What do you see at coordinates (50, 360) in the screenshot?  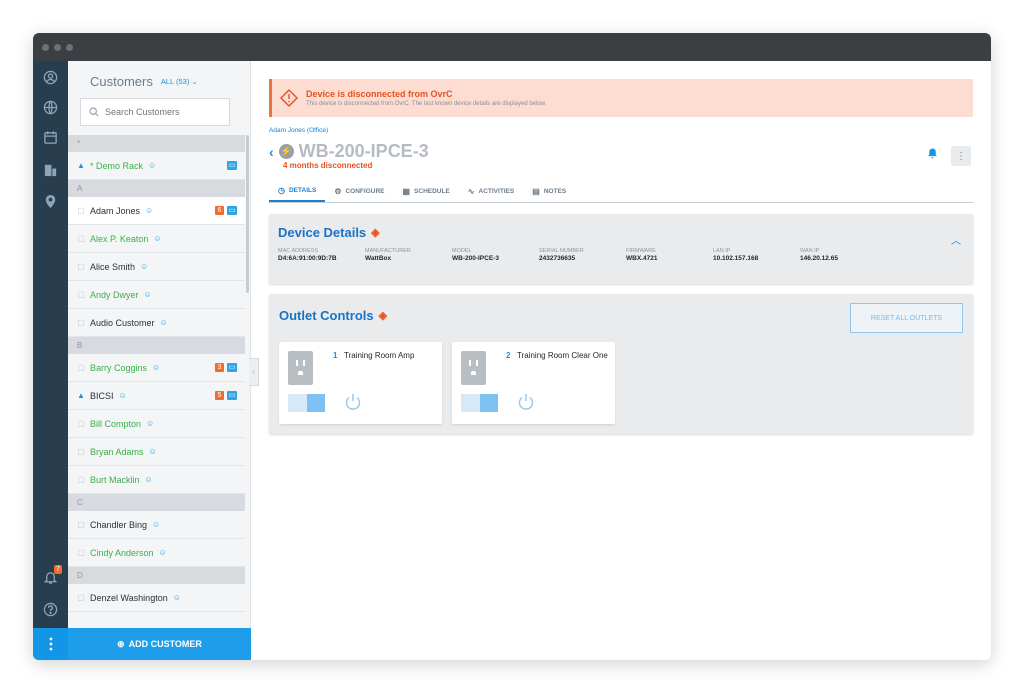 I see `nav-rail: 7` at bounding box center [50, 360].